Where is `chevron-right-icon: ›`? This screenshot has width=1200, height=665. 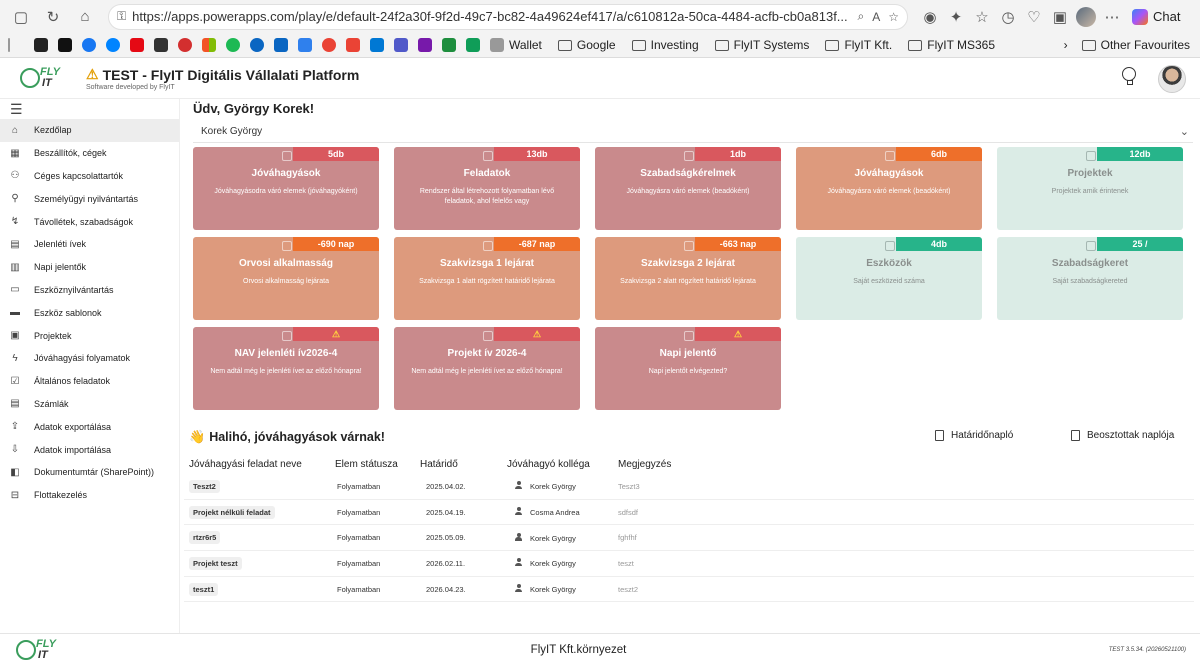 chevron-right-icon: › is located at coordinates (1066, 45).